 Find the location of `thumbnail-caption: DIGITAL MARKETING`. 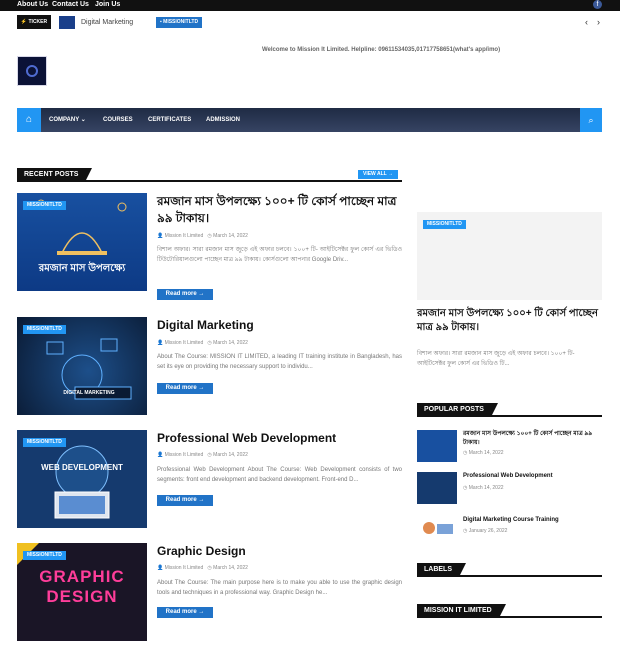

thumbnail-caption: DIGITAL MARKETING is located at coordinates (89, 393).